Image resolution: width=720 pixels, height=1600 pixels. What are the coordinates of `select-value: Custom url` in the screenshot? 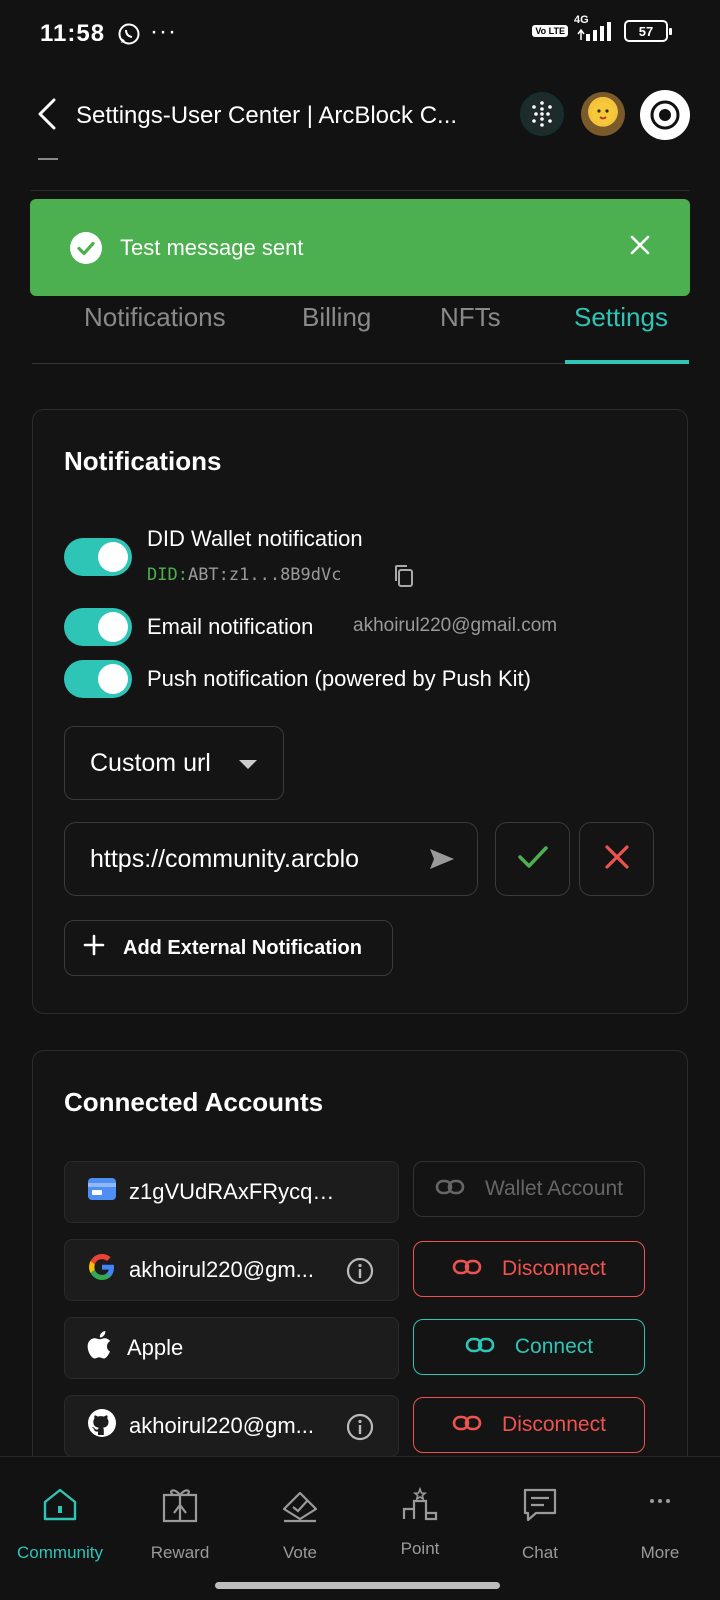 It's located at (150, 762).